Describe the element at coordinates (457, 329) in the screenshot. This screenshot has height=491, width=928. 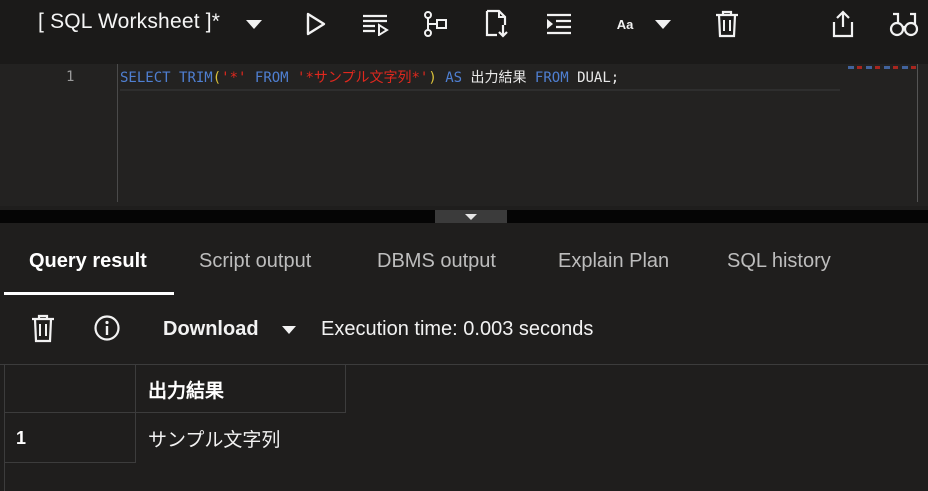
I see `execution-time: Execution time: 0.003 seconds` at that location.